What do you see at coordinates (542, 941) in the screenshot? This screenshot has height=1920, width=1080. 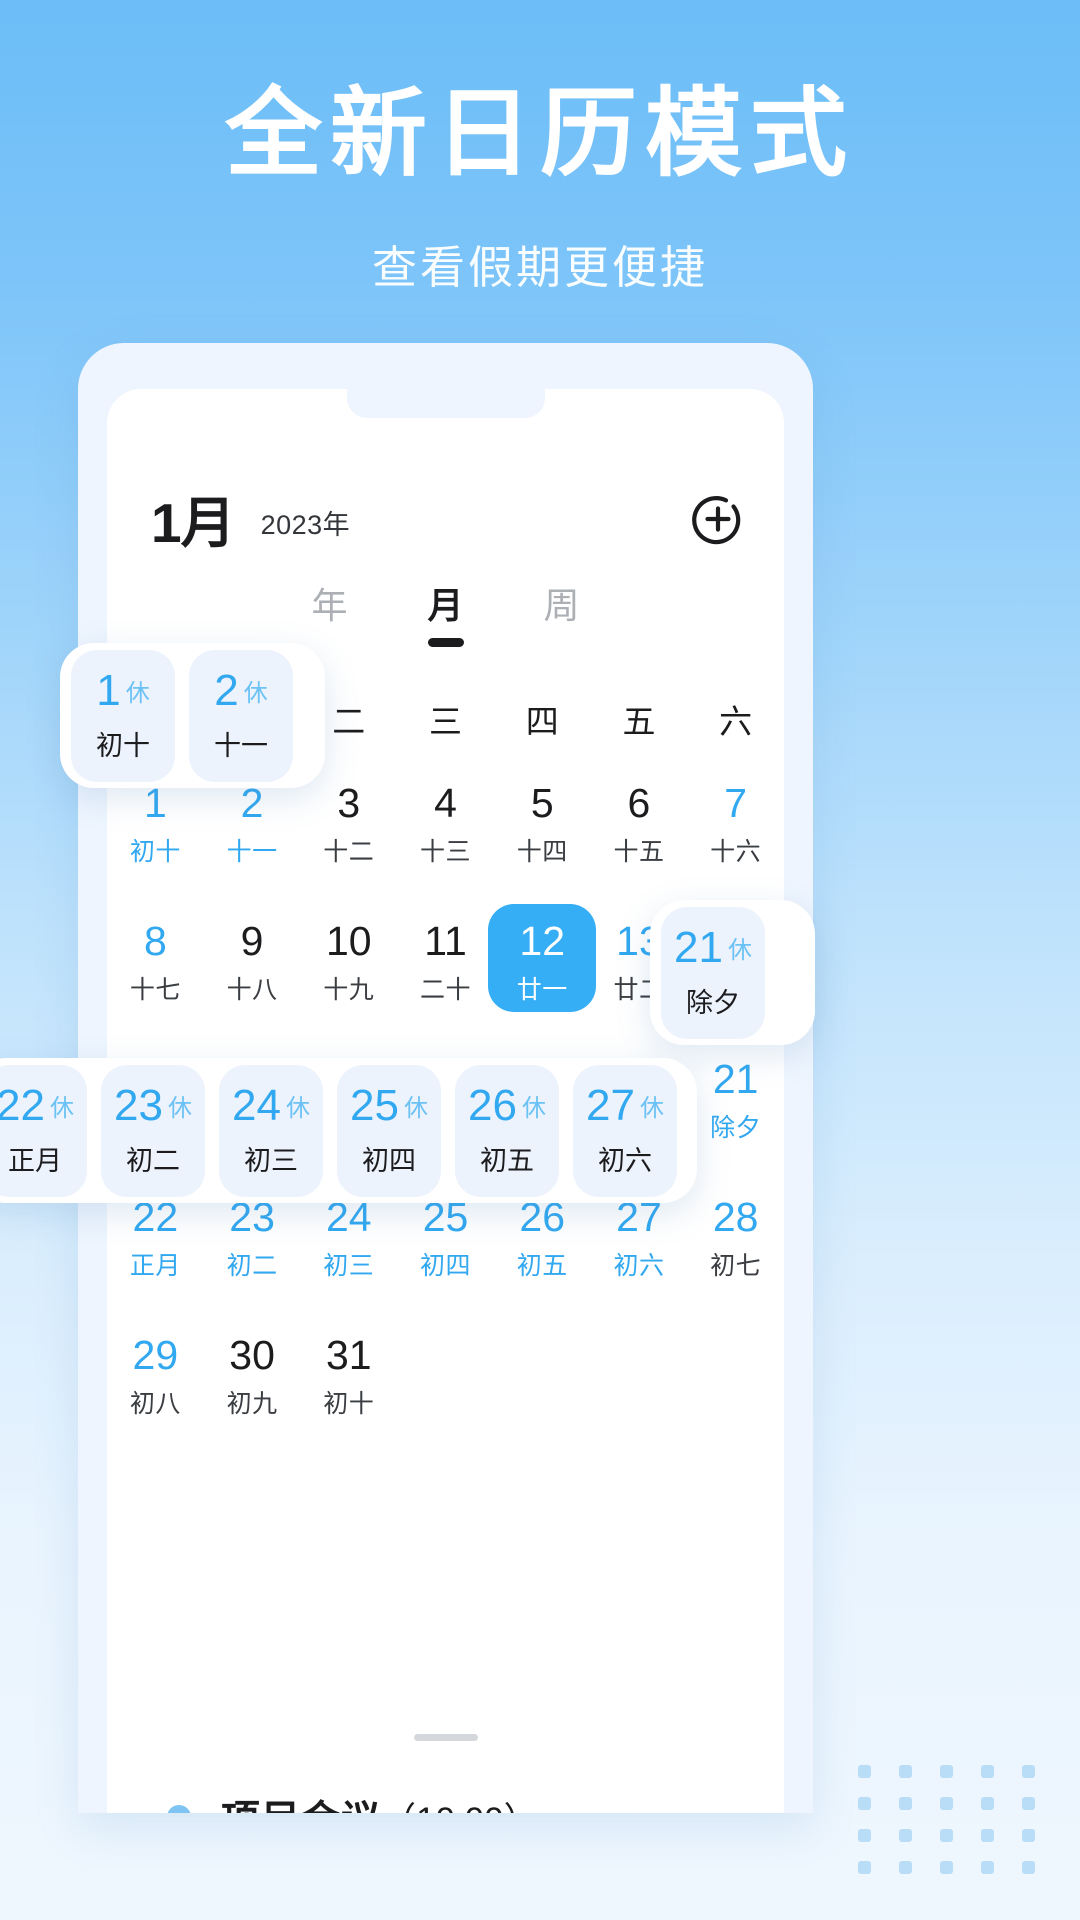 I see `day-number: 12` at bounding box center [542, 941].